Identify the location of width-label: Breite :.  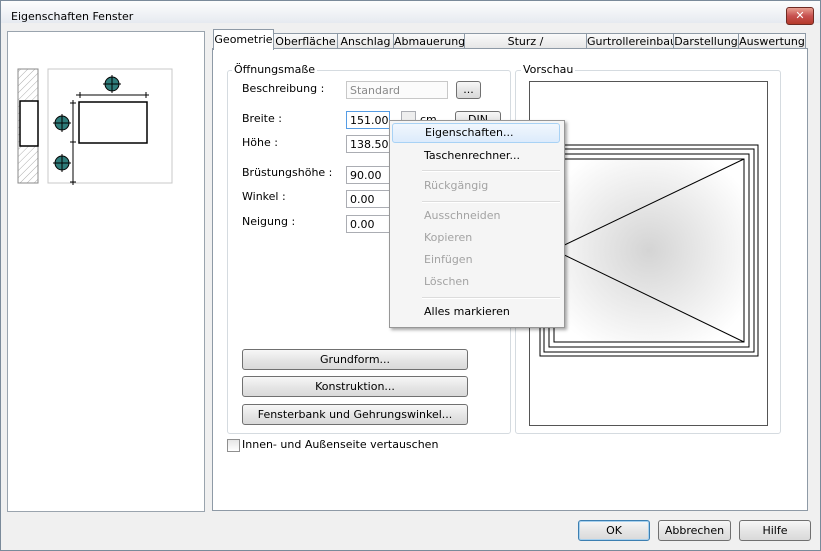
(262, 118).